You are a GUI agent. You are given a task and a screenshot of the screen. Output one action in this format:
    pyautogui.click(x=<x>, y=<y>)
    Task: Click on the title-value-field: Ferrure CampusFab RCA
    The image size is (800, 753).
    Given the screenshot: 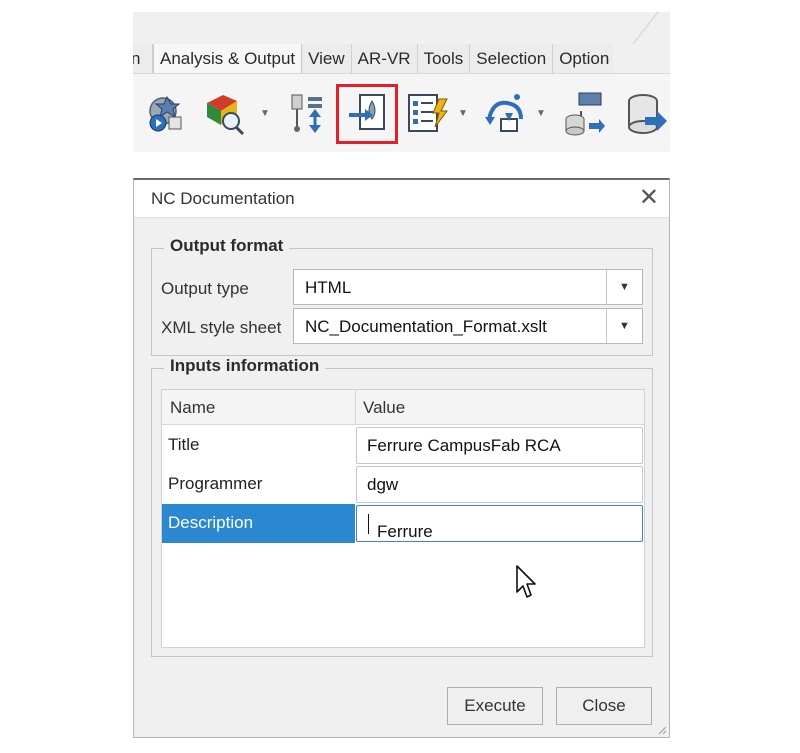 What is the action you would take?
    pyautogui.click(x=499, y=445)
    